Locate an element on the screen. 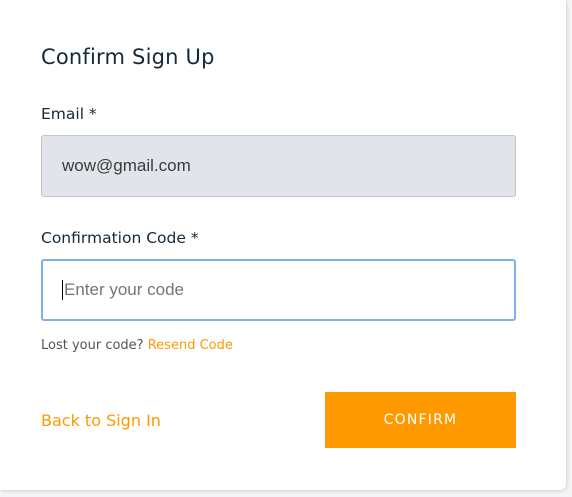 The height and width of the screenshot is (497, 572). confirmation-code-input: Enter your code is located at coordinates (278, 290).